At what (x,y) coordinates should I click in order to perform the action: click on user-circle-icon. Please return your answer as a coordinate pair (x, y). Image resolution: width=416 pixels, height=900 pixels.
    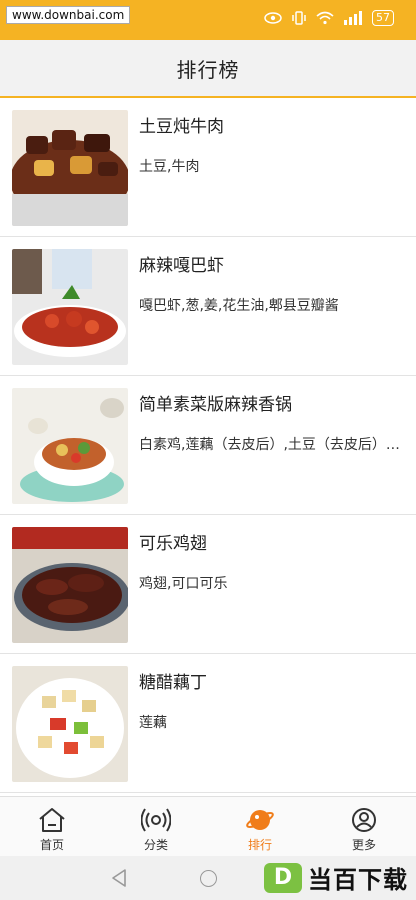
    Looking at the image, I should click on (364, 820).